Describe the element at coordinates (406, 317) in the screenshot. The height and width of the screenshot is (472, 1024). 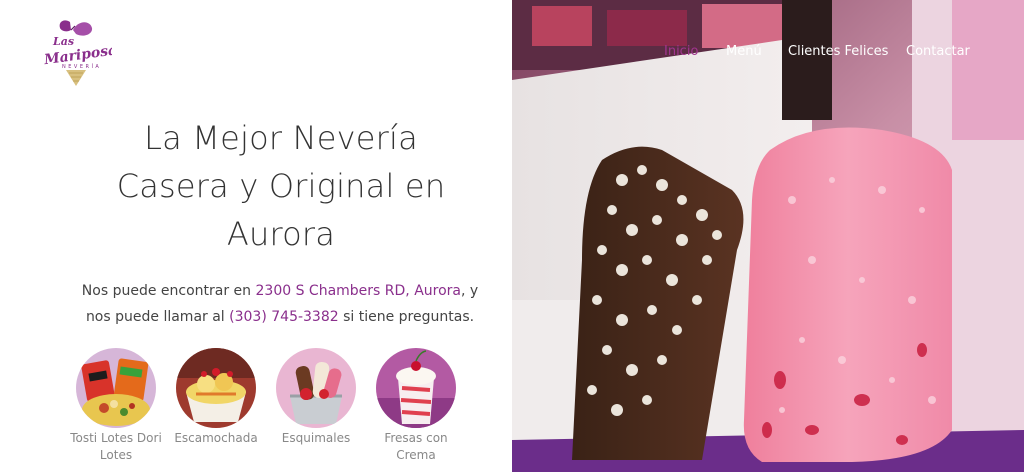
I see `intro-text-3: si tiene preguntas.` at that location.